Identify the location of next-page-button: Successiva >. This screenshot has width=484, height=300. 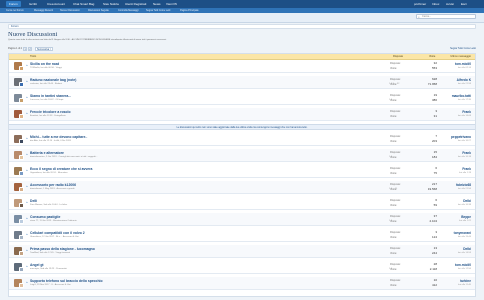
(44, 49).